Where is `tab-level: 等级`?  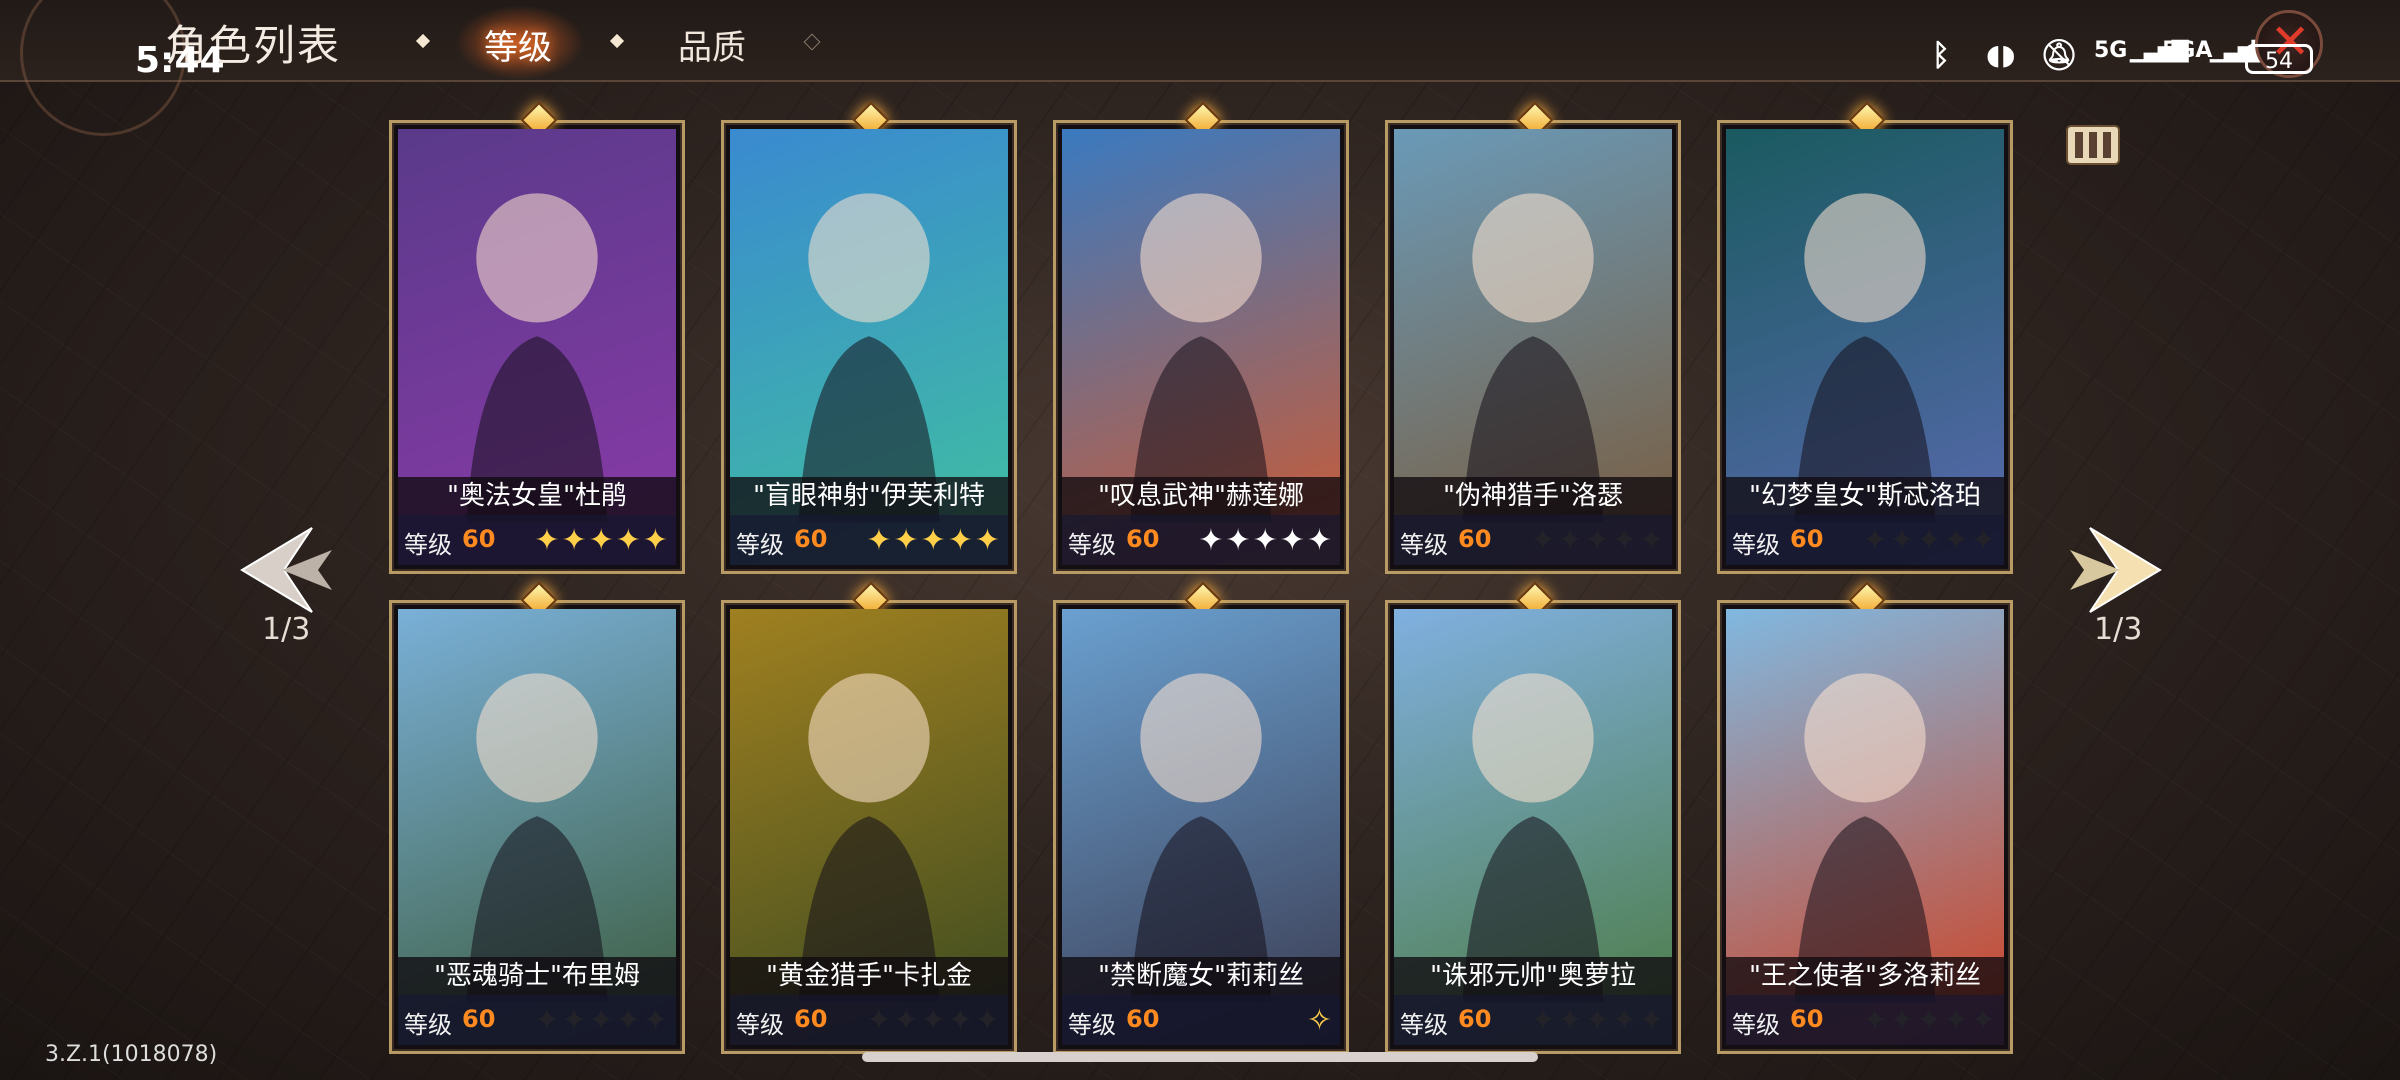 tab-level: 等级 is located at coordinates (518, 44).